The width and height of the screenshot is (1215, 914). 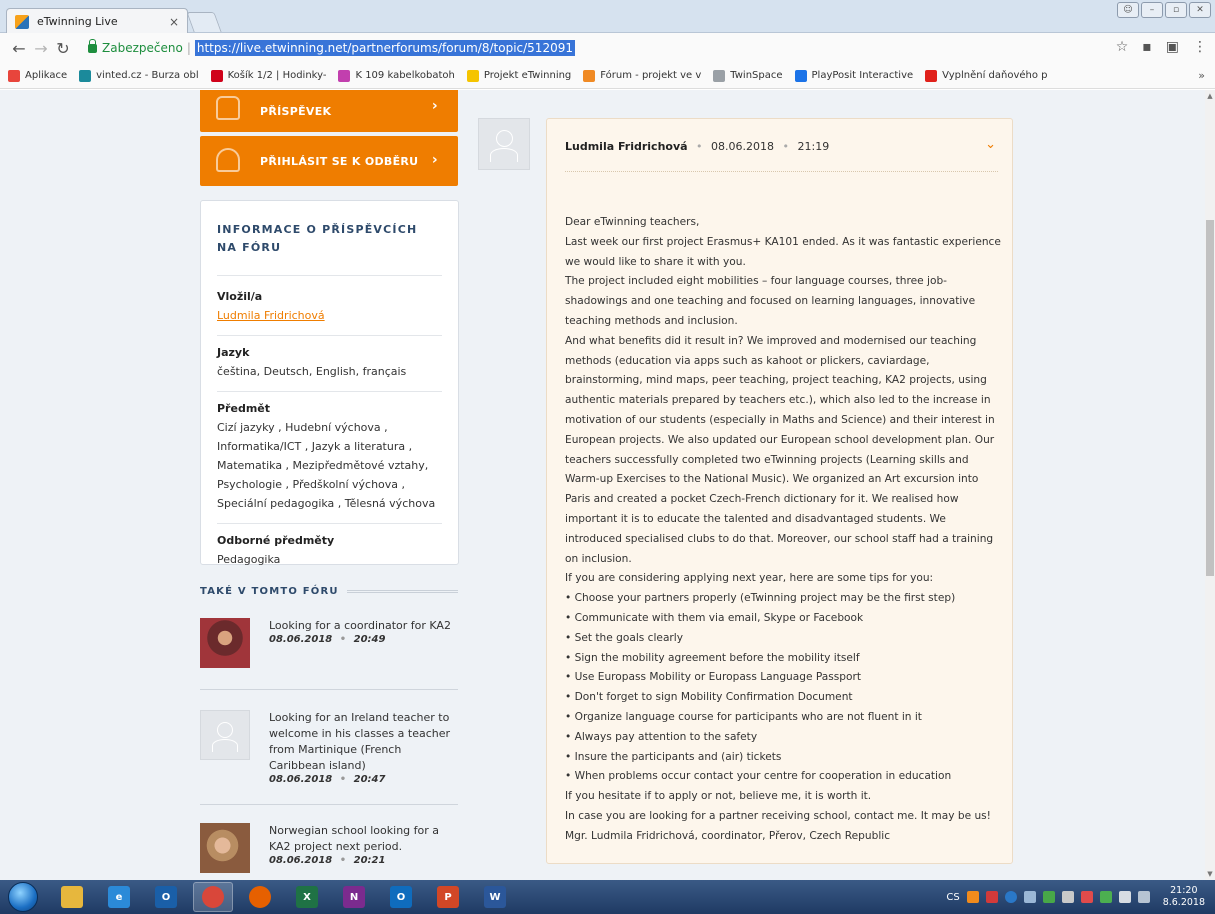 What do you see at coordinates (77, 21) in the screenshot?
I see `tab-title: eTwinning Live` at bounding box center [77, 21].